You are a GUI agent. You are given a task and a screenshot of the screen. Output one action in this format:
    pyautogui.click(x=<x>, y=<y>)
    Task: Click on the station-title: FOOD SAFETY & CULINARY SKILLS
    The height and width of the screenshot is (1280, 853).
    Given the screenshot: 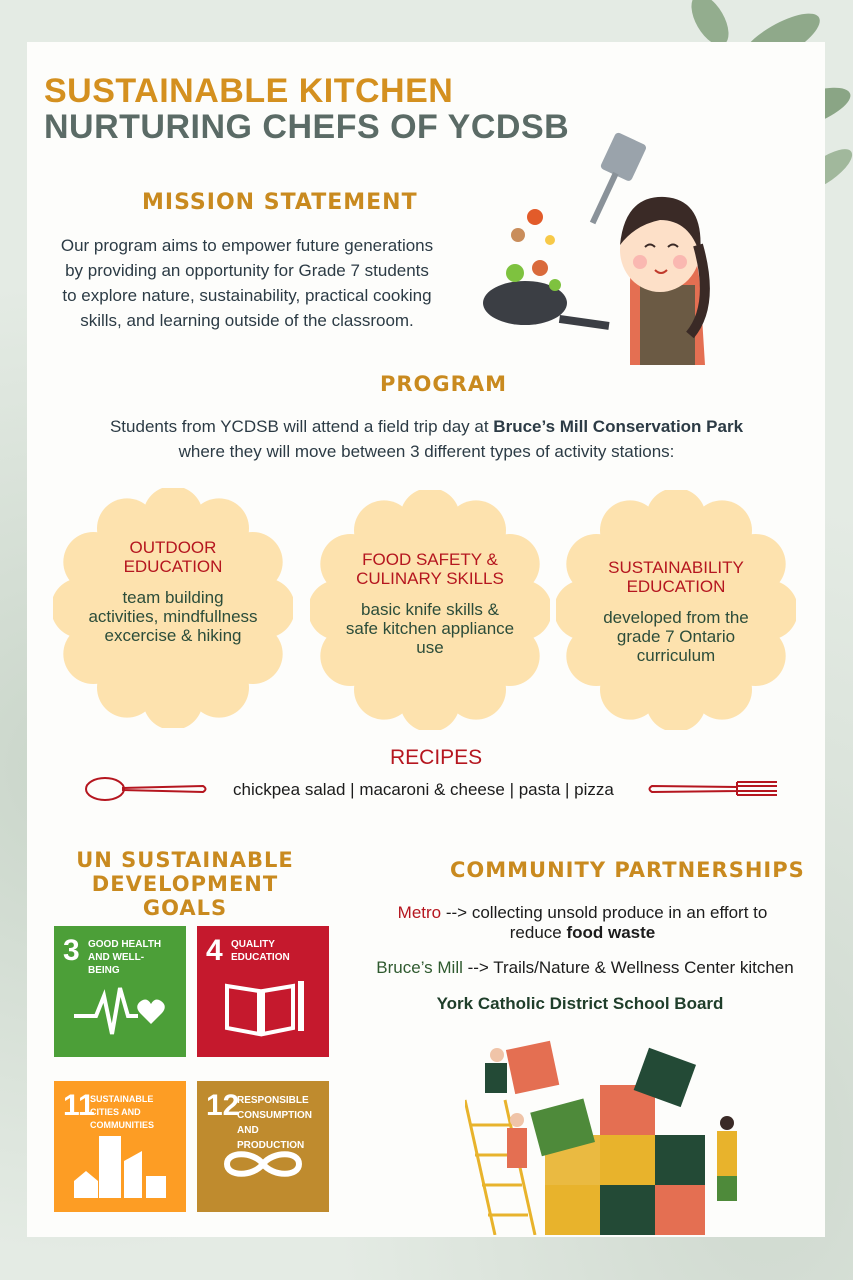 What is the action you would take?
    pyautogui.click(x=430, y=569)
    